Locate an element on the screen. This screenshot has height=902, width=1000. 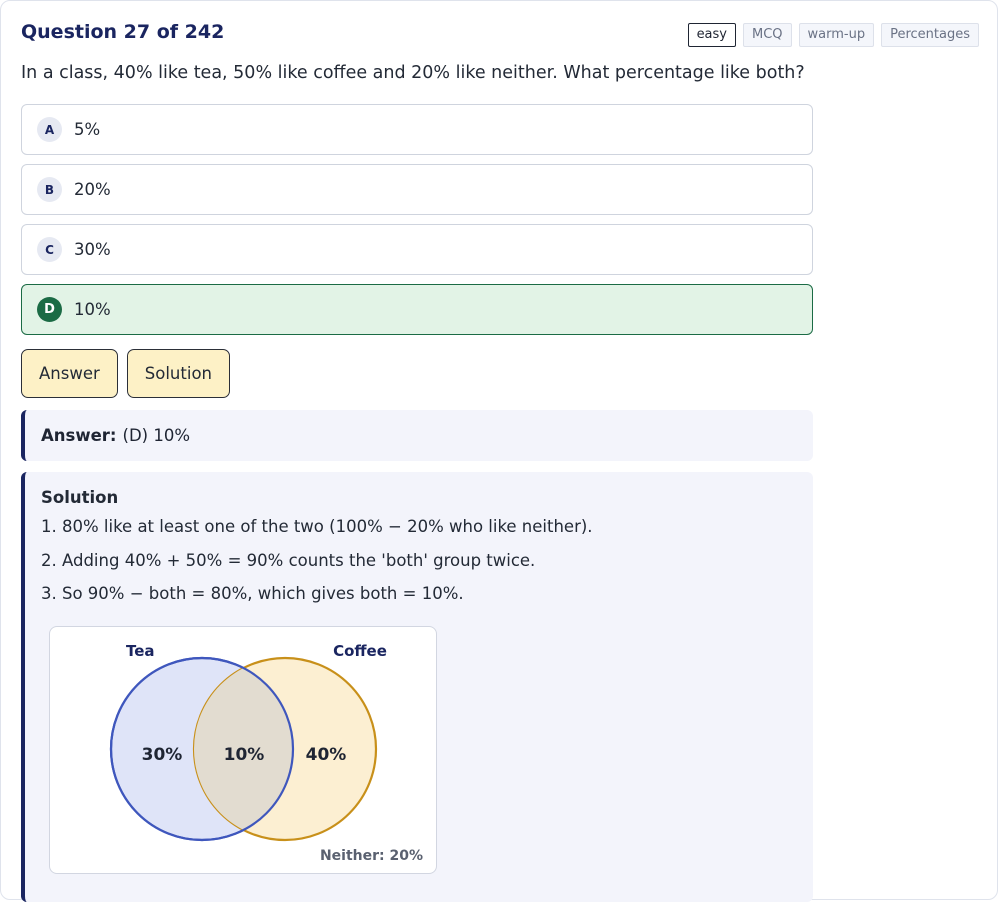
solution-heading: Solution is located at coordinates (80, 497).